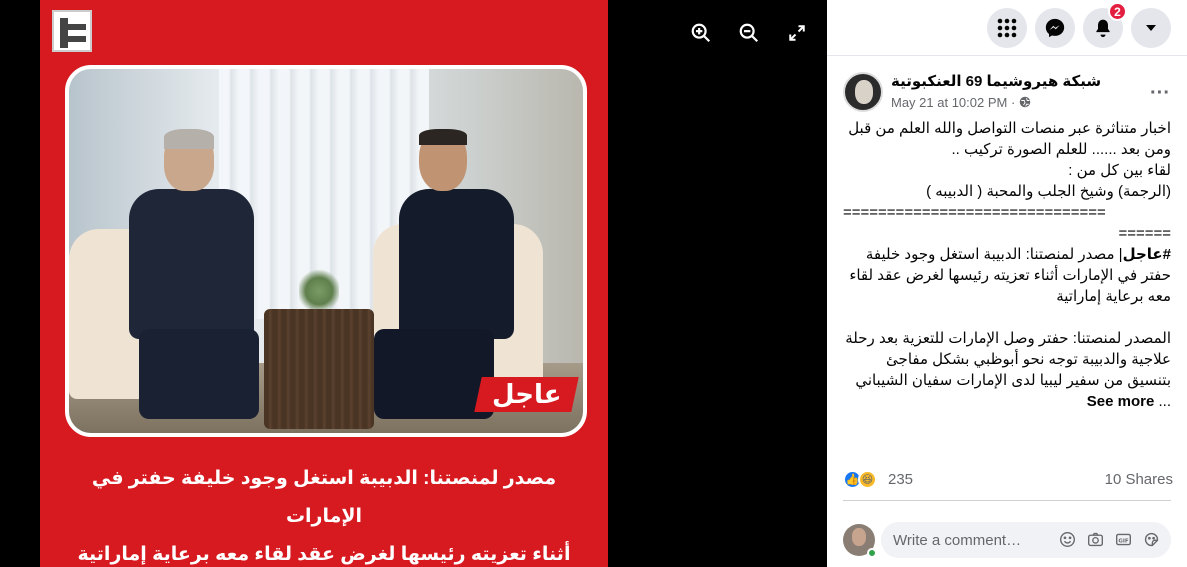 Image resolution: width=1187 pixels, height=567 pixels. Describe the element at coordinates (1121, 401) in the screenshot. I see `see-more-link: See more` at that location.